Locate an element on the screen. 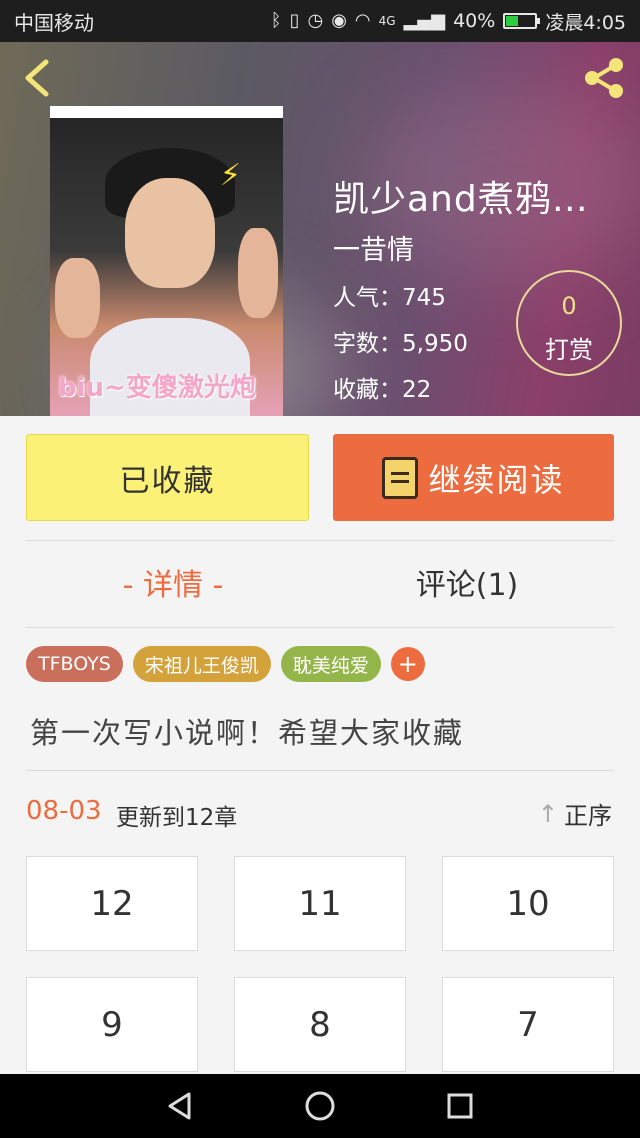 This screenshot has width=640, height=1138. sort-label: 正序 is located at coordinates (588, 816).